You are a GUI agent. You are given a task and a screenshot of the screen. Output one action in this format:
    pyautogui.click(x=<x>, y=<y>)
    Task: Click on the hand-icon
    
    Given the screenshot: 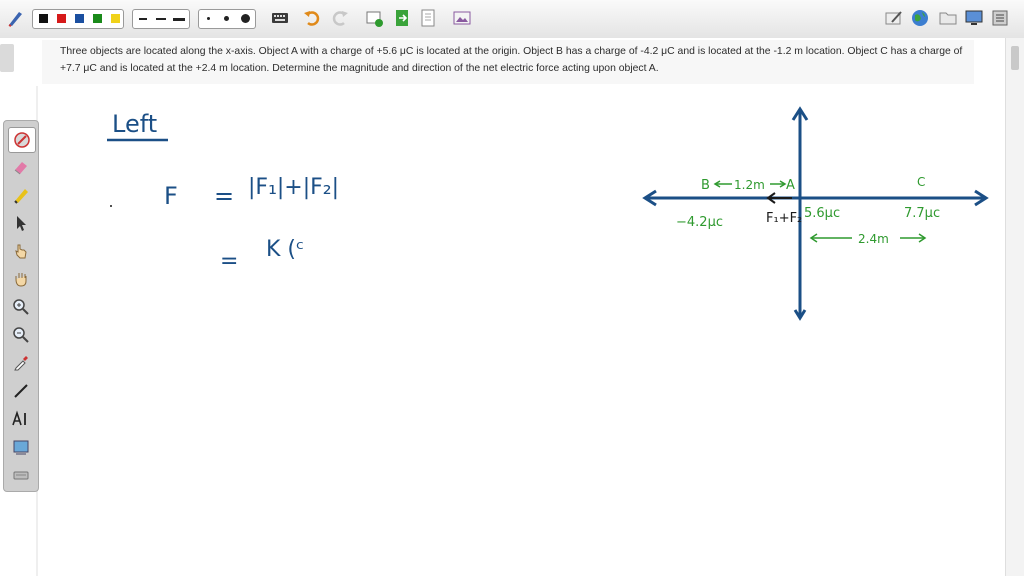 What is the action you would take?
    pyautogui.click(x=21, y=280)
    